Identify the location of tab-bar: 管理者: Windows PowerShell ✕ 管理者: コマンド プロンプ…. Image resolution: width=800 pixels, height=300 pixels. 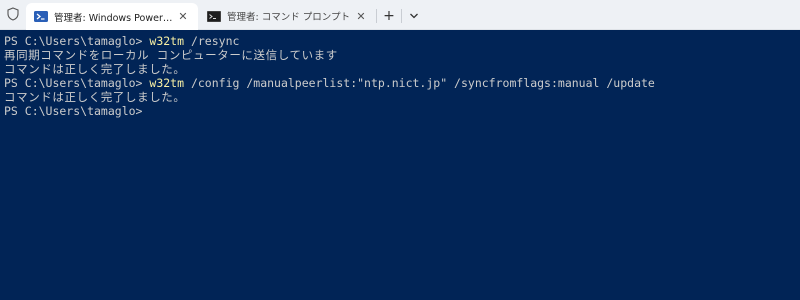
(400, 15).